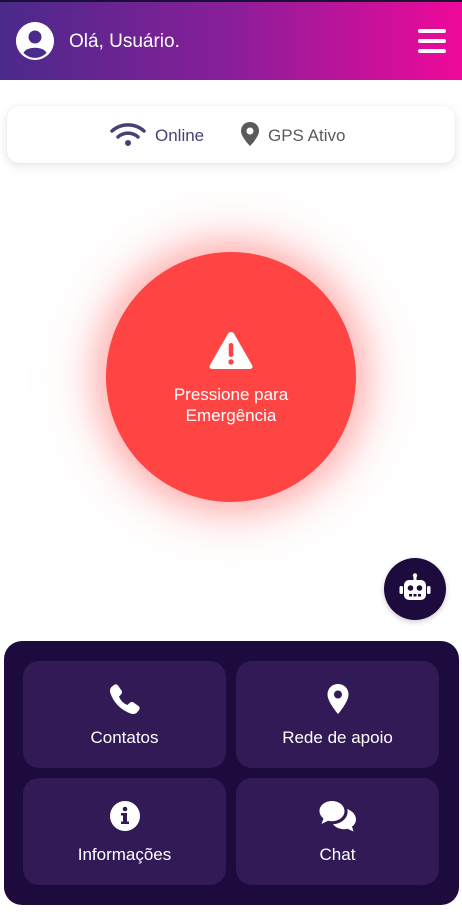  What do you see at coordinates (35, 41) in the screenshot?
I see `user-avatar-icon` at bounding box center [35, 41].